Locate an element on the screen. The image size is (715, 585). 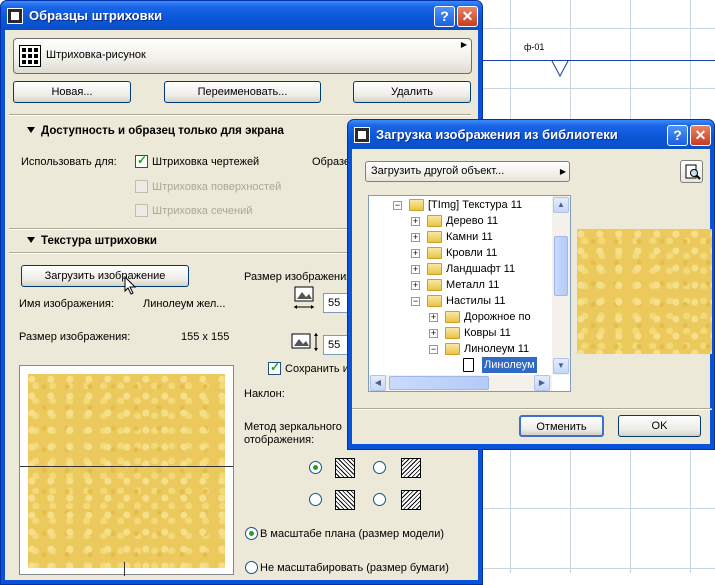
tree-hscroll: ◀ ▶ is located at coordinates (460, 383).